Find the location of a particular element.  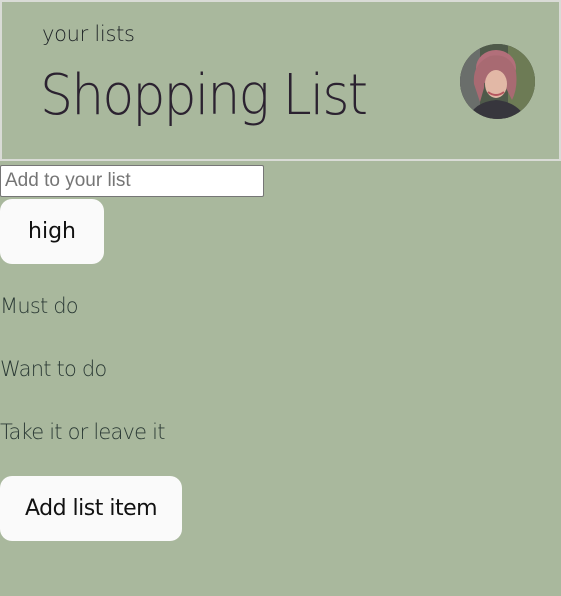

header-subtitle-link: your lists is located at coordinates (88, 34).